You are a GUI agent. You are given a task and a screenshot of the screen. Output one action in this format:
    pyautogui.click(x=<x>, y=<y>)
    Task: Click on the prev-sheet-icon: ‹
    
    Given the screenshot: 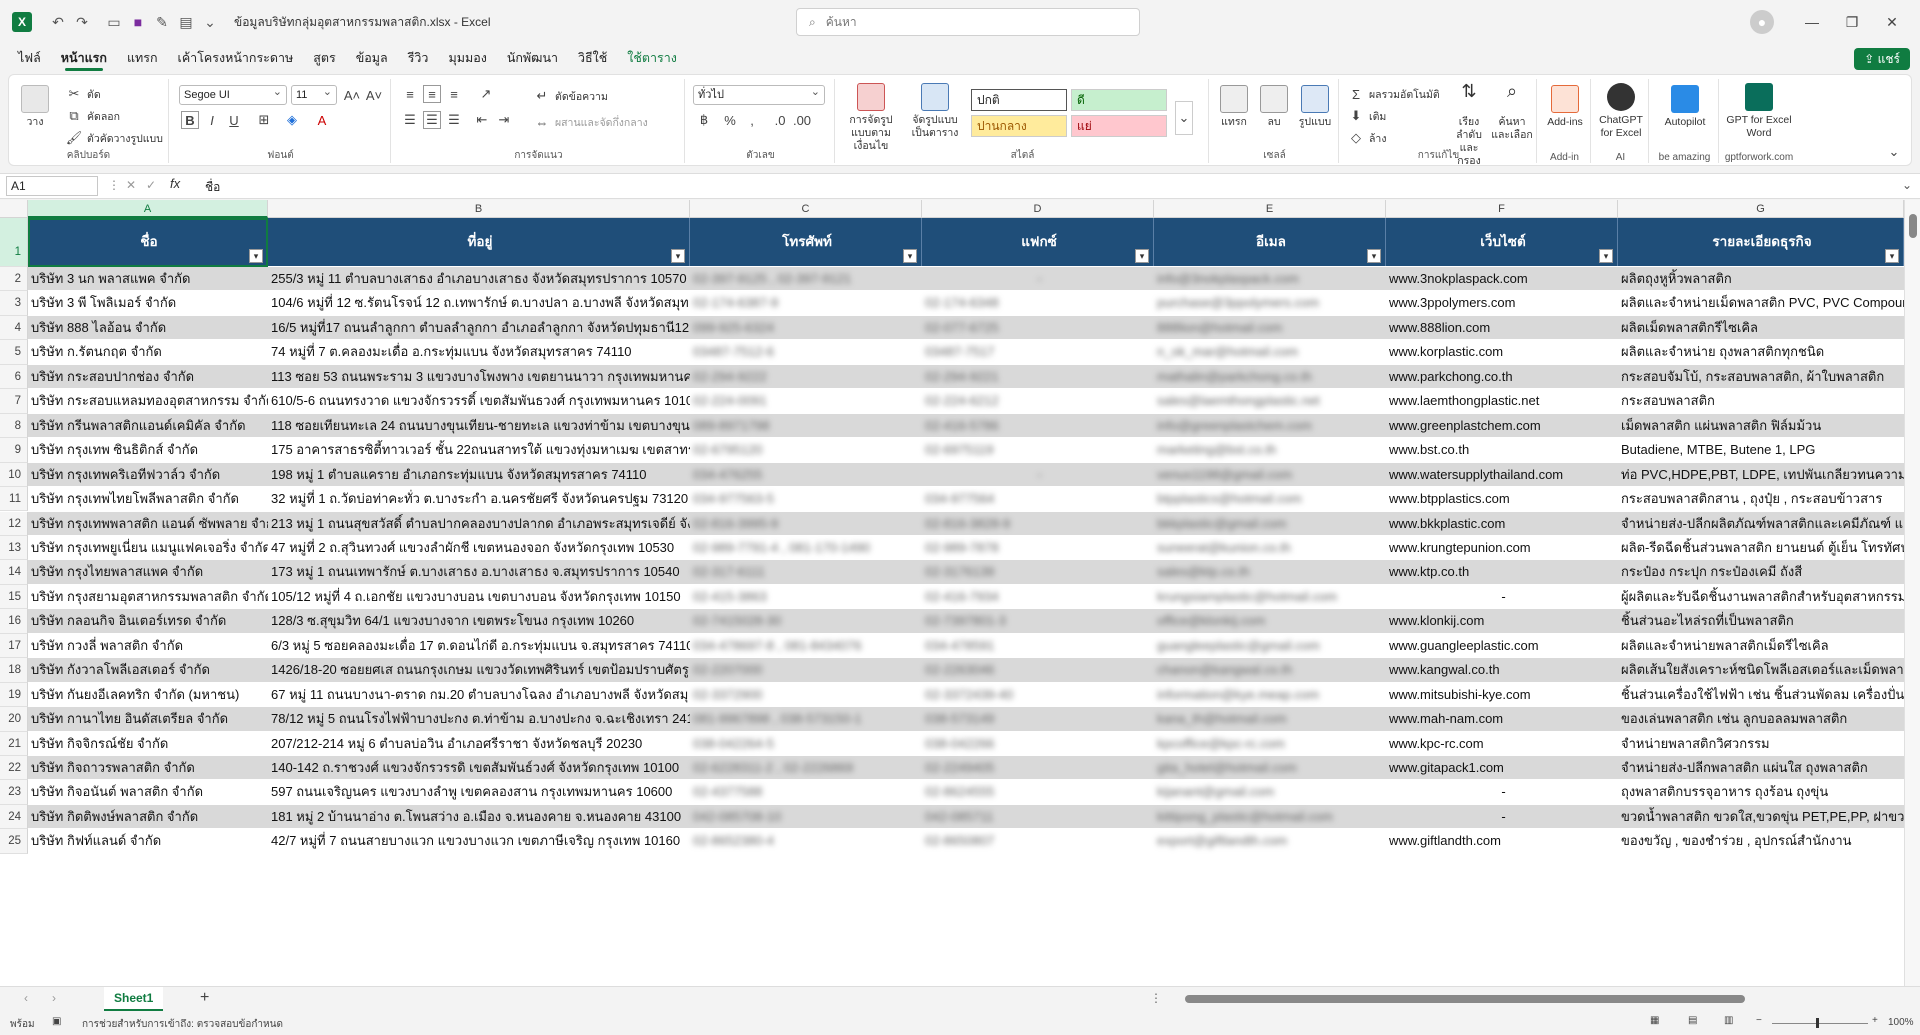 What is the action you would take?
    pyautogui.click(x=26, y=998)
    